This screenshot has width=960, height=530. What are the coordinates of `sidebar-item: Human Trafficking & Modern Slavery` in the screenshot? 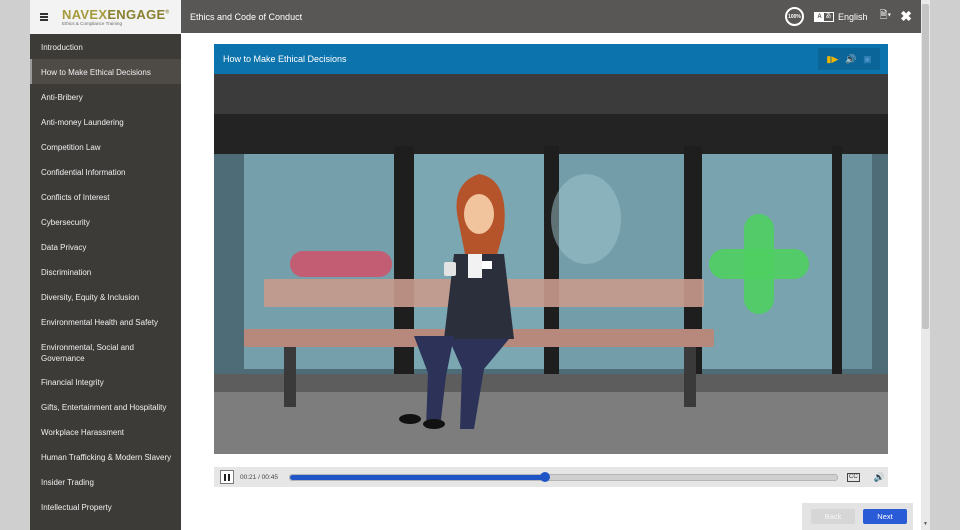 It's located at (105, 456).